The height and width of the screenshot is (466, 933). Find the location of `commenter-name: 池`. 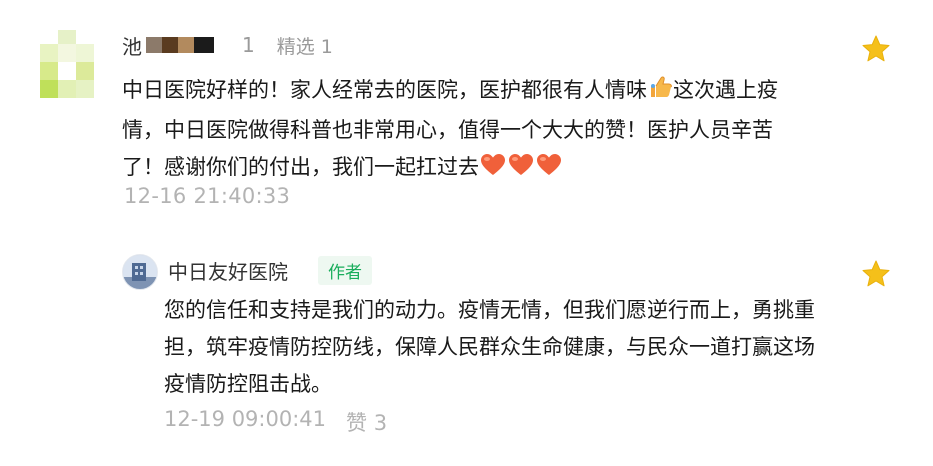

commenter-name: 池 is located at coordinates (132, 45).